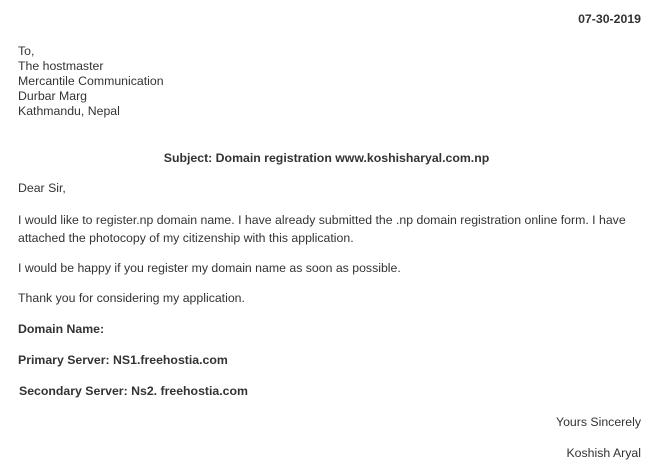  Describe the element at coordinates (598, 422) in the screenshot. I see `closing: Yours Sincerely` at that location.